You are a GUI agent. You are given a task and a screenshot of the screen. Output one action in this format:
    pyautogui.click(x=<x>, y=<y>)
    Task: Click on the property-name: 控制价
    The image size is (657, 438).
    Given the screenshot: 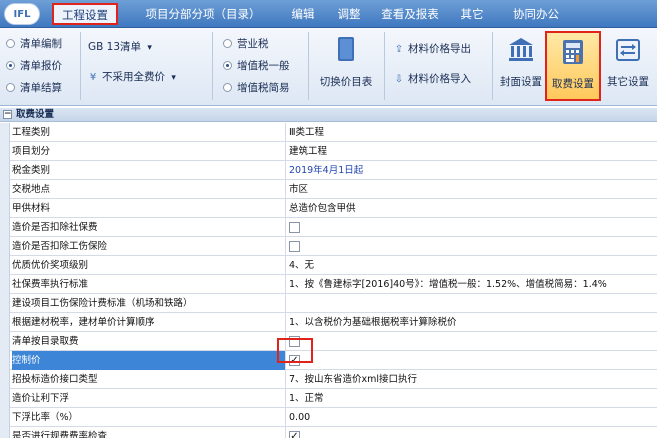 What is the action you would take?
    pyautogui.click(x=149, y=360)
    